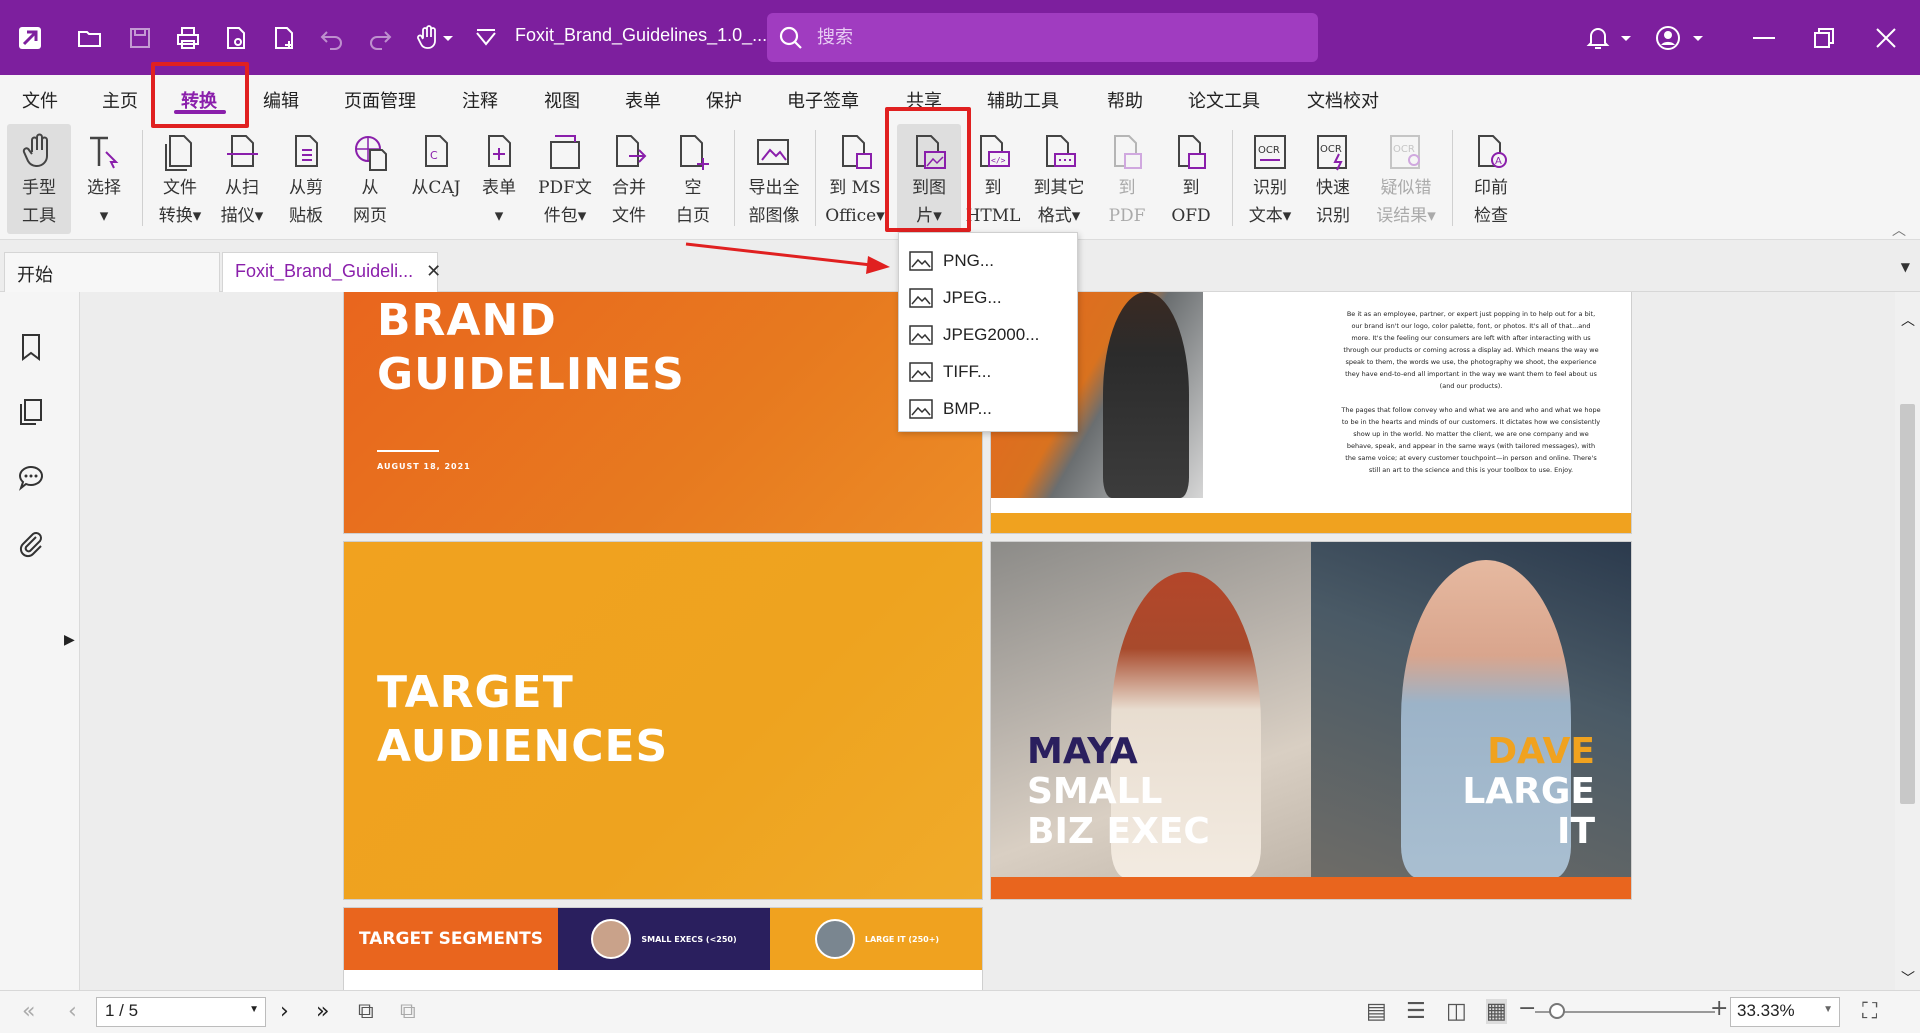 This screenshot has width=1920, height=1033. I want to click on scroll-down-icon: ﹀, so click(1908, 978).